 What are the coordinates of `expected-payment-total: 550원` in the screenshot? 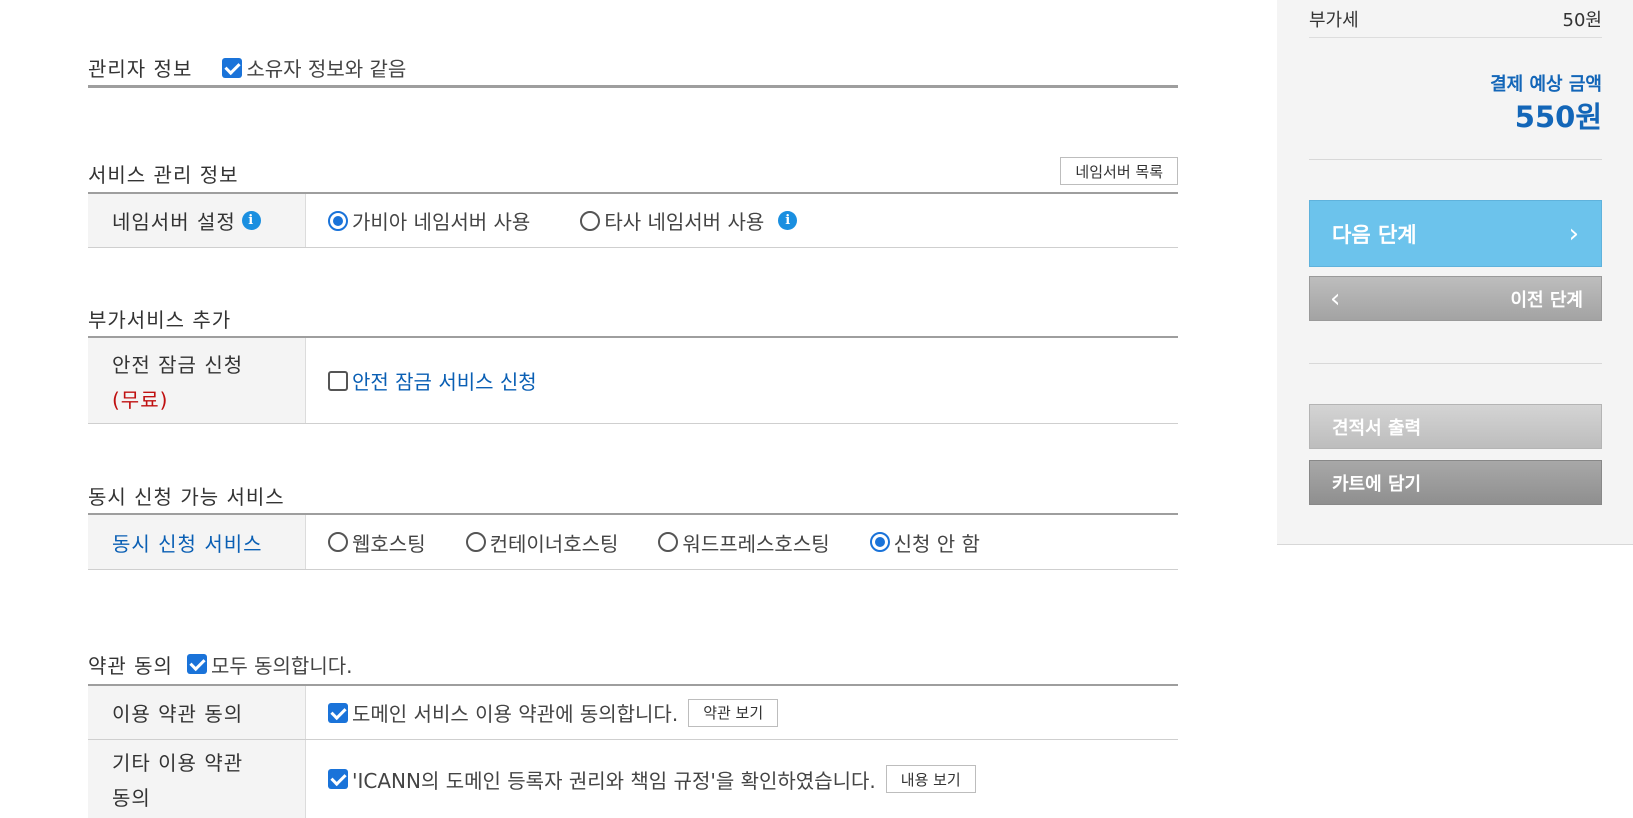 It's located at (1558, 117).